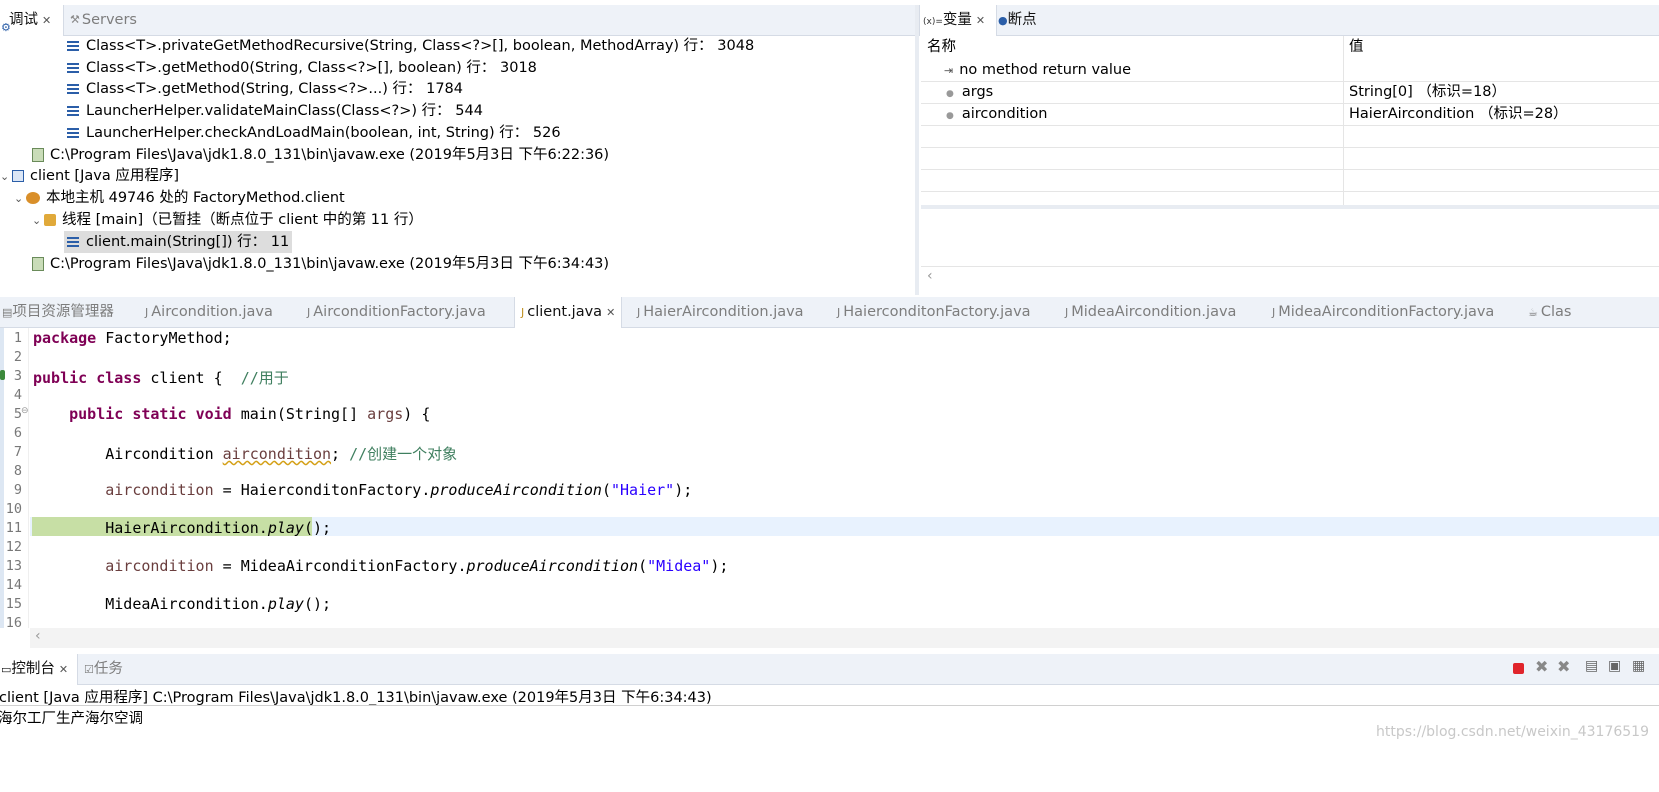 The height and width of the screenshot is (792, 1659). I want to click on line-number: 14, so click(11, 585).